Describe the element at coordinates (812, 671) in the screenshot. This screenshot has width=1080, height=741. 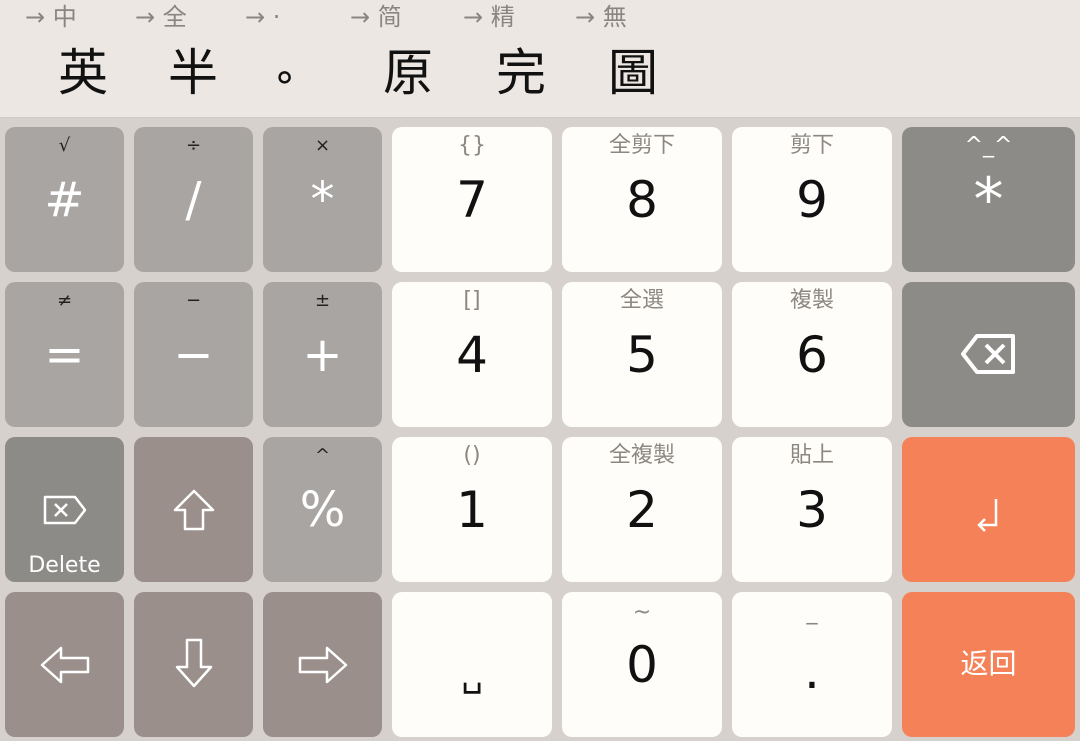
I see `key-label: .` at that location.